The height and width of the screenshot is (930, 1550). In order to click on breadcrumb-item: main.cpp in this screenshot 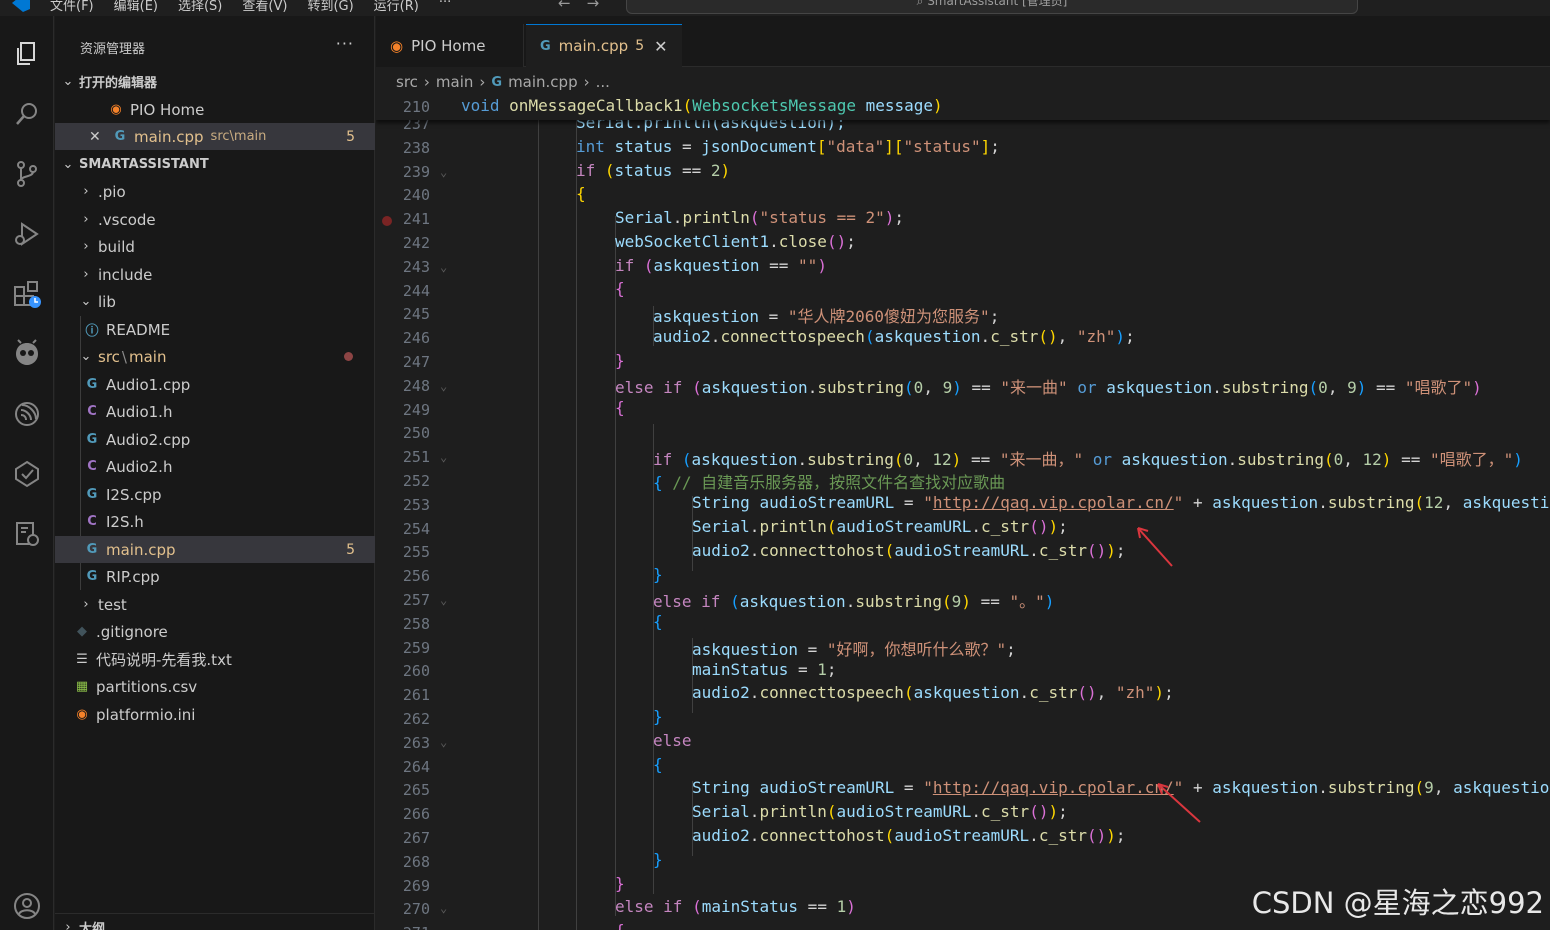, I will do `click(543, 82)`.